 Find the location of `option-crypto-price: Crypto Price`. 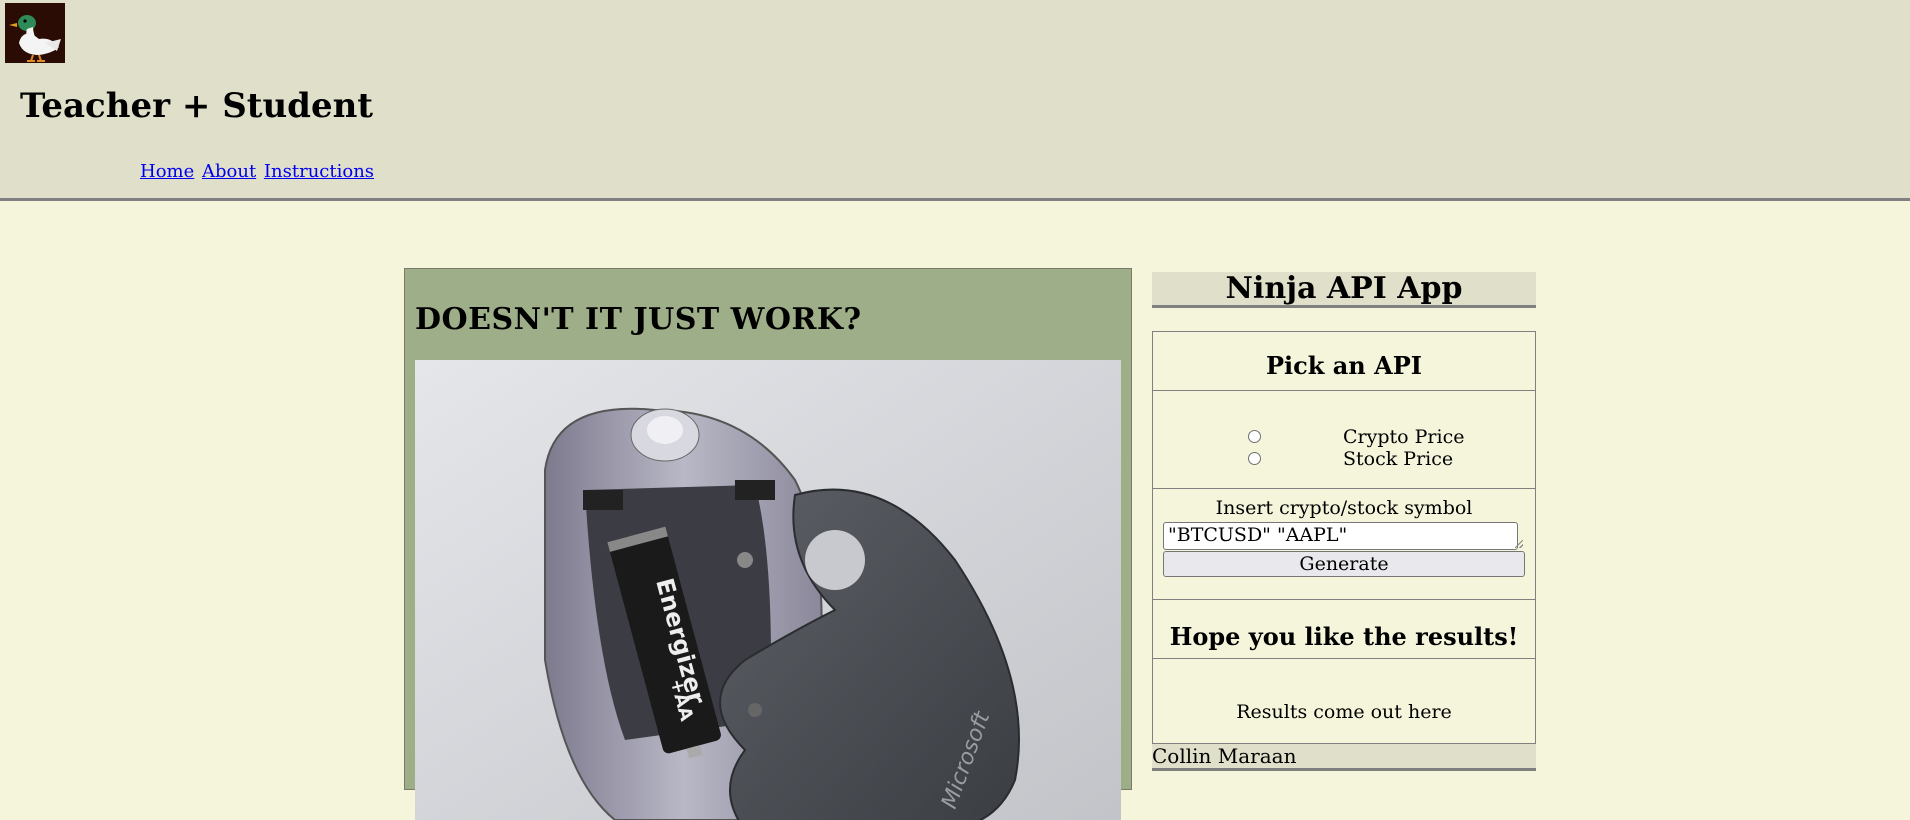

option-crypto-price: Crypto Price is located at coordinates (1344, 437).